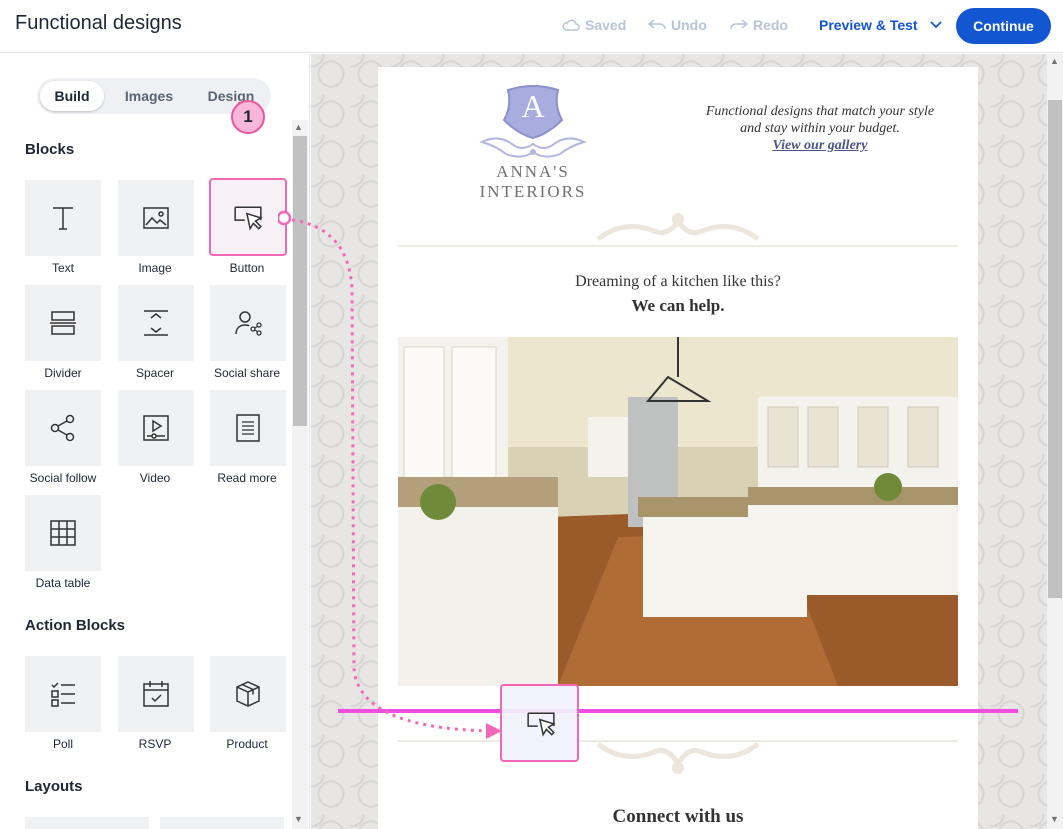 Image resolution: width=1063 pixels, height=829 pixels. I want to click on block-label-image: Image, so click(155, 268).